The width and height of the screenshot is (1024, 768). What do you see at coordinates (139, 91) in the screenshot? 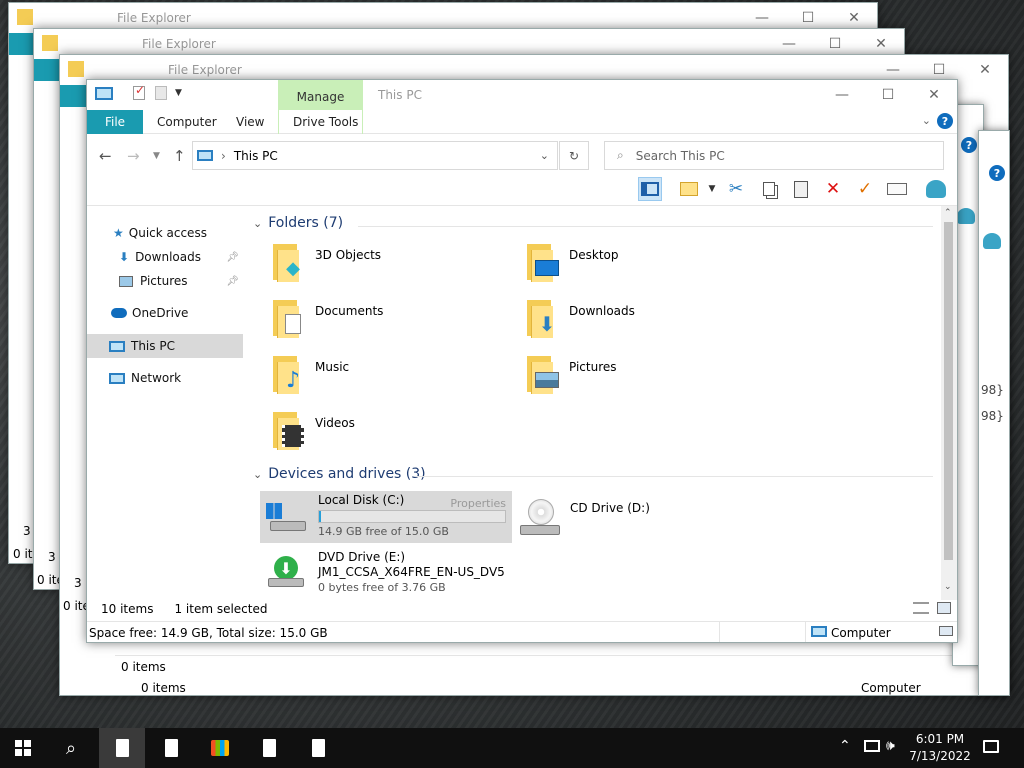
I see `properties-checkbox-icon: ✓` at bounding box center [139, 91].